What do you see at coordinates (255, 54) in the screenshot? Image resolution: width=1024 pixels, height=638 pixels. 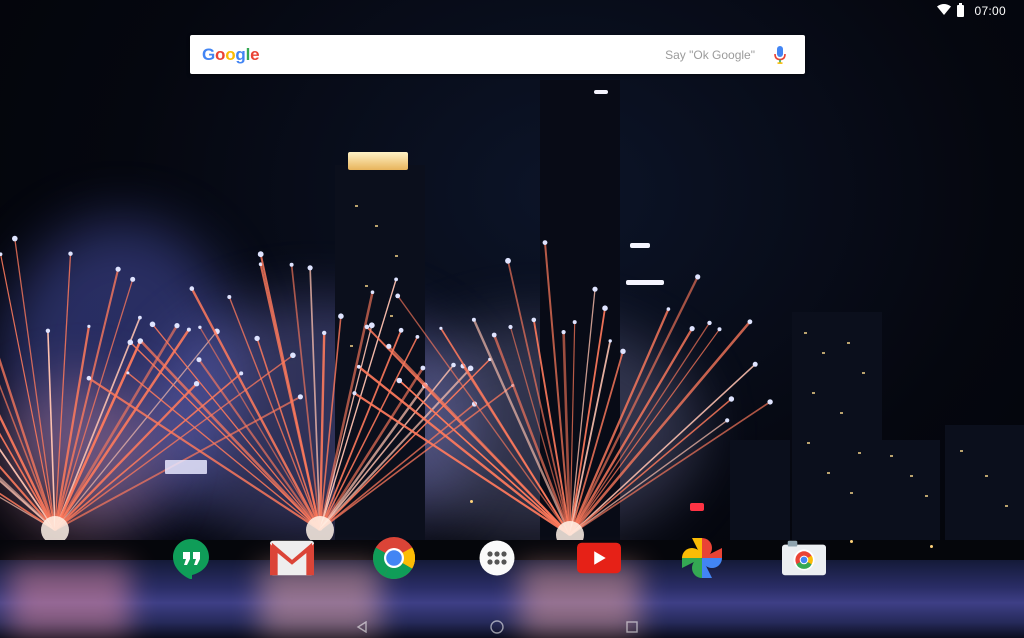 I see `logo-letter: e` at bounding box center [255, 54].